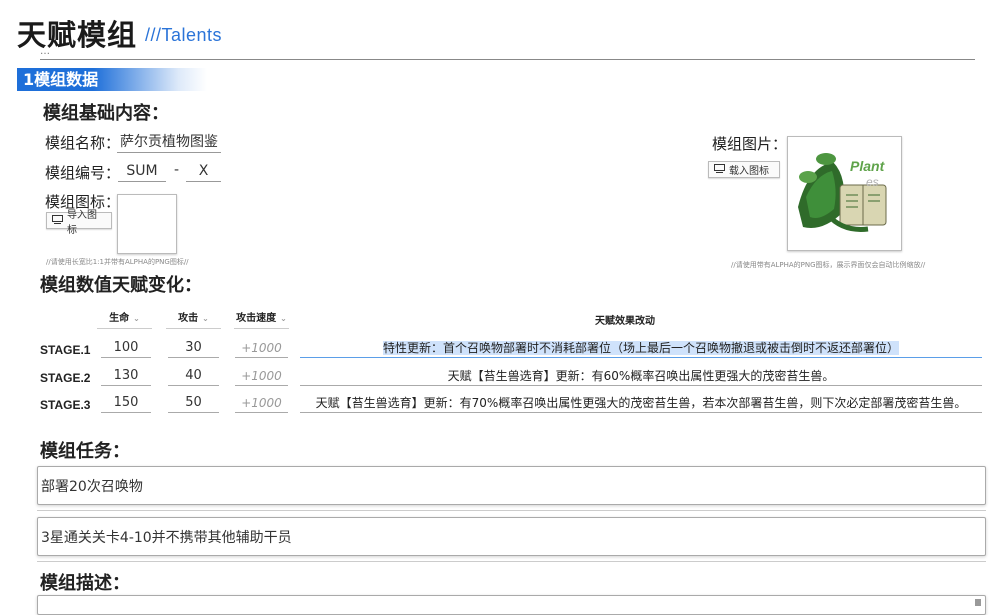 The width and height of the screenshot is (1000, 615). What do you see at coordinates (82, 222) in the screenshot?
I see `import-icon-button-label: 导入图标` at bounding box center [82, 222].